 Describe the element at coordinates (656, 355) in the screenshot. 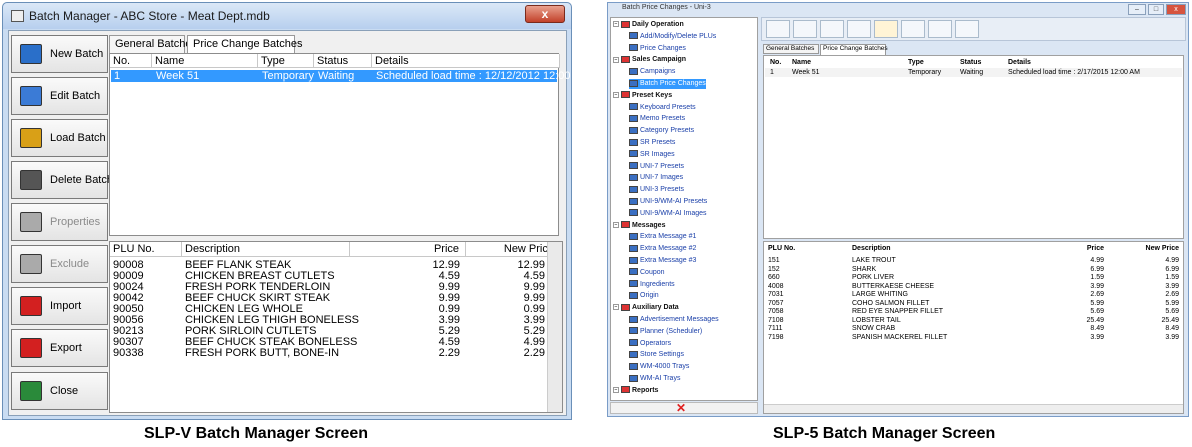

I see `tree-item: Store Settings` at that location.